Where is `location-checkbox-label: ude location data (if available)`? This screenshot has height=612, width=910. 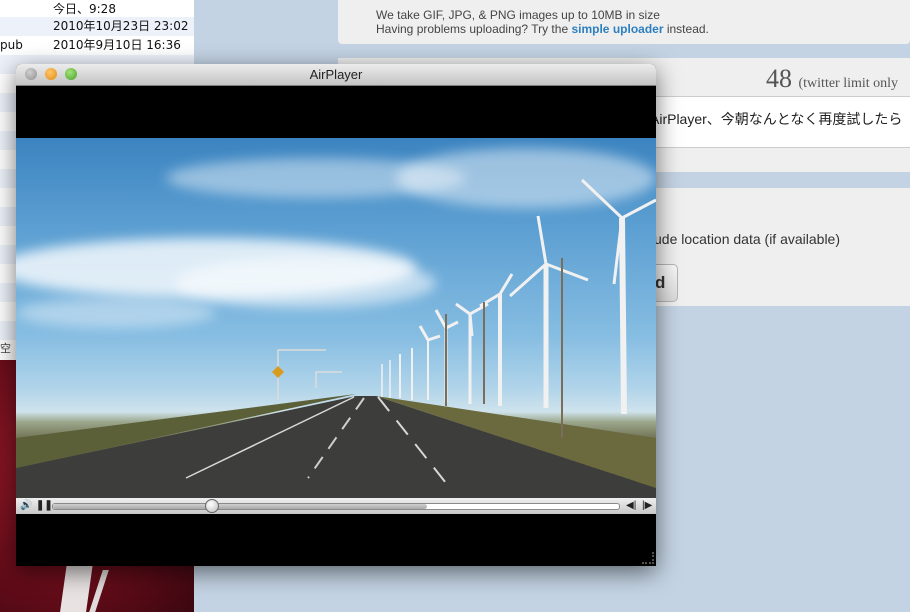
location-checkbox-label: ude location data (if available) is located at coordinates (747, 239).